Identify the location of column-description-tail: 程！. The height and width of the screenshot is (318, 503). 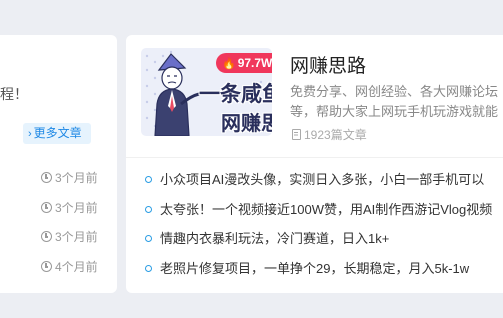
(14, 94).